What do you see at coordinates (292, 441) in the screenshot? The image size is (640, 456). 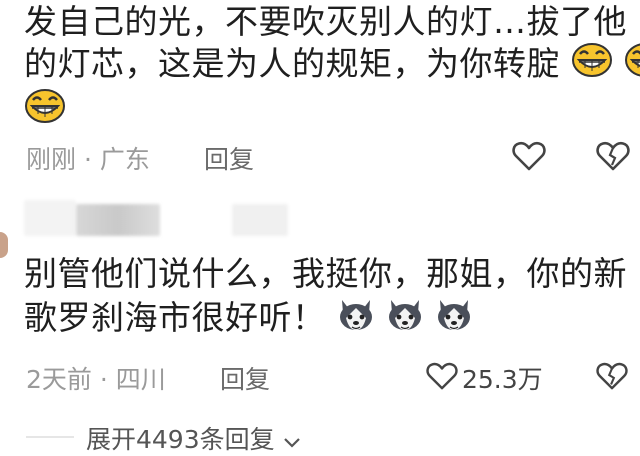 I see `chevron-down-icon` at bounding box center [292, 441].